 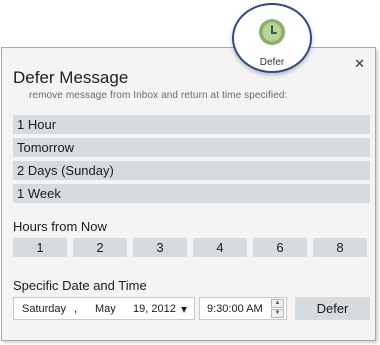 I want to click on option-tomorrow: Tomorrow, so click(x=191, y=147).